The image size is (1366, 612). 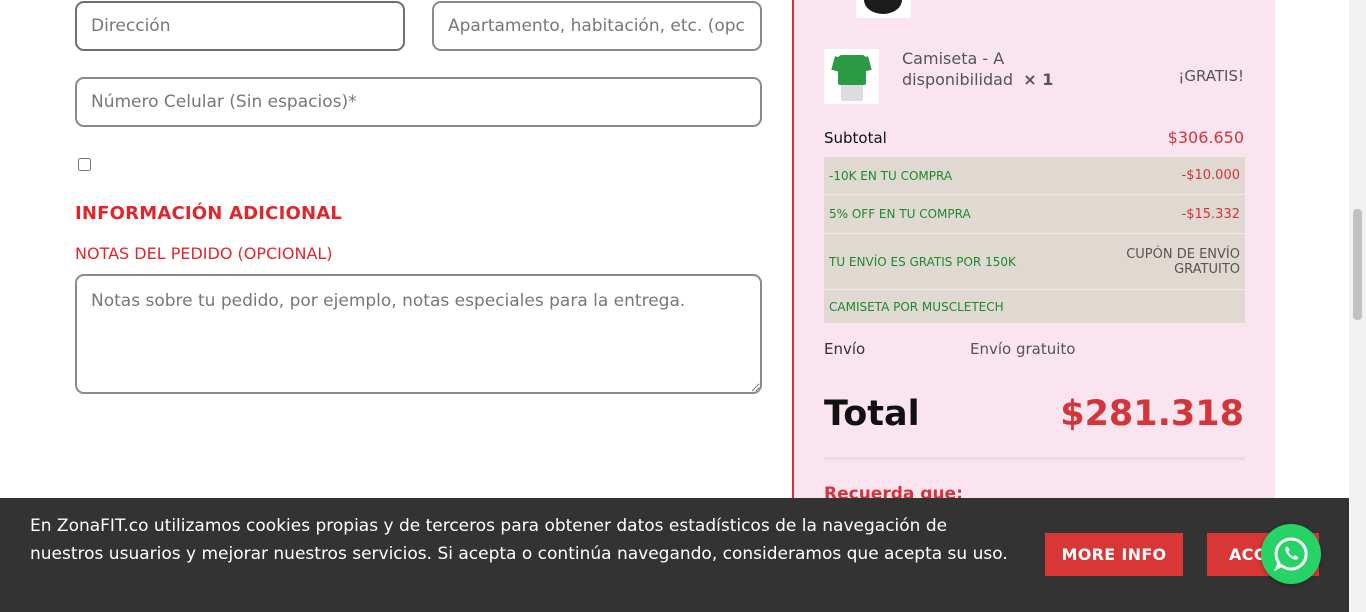 I want to click on shipping-value: Envío gratuito, so click(x=1023, y=349).